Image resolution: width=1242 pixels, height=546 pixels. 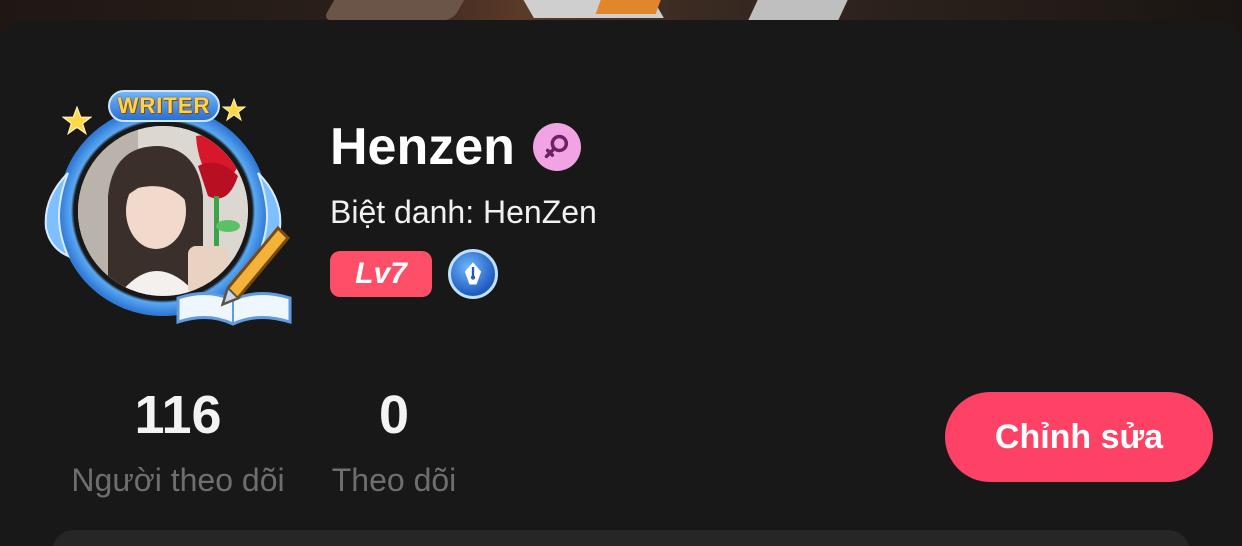 I want to click on followers-stat: 116 Người theo dõi, so click(x=178, y=441).